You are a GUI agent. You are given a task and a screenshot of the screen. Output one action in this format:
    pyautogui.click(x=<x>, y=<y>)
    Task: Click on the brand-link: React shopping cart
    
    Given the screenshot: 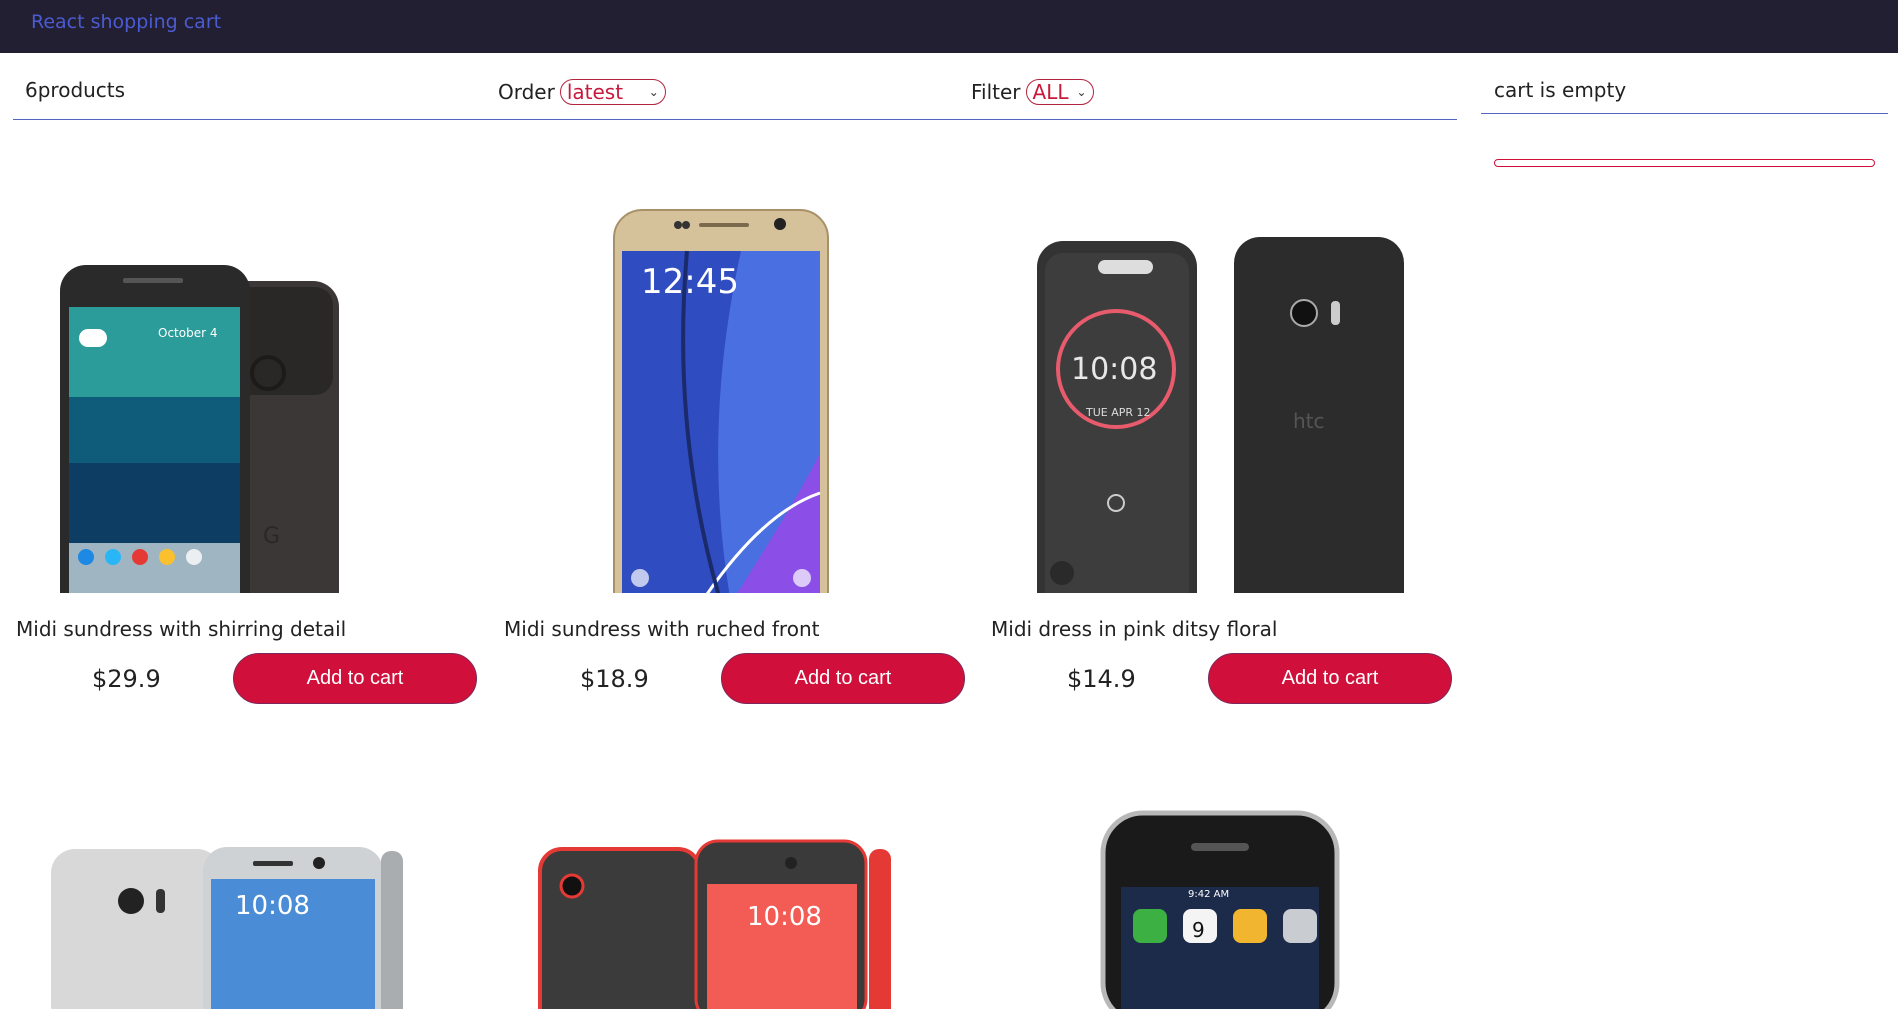 What is the action you would take?
    pyautogui.click(x=126, y=22)
    